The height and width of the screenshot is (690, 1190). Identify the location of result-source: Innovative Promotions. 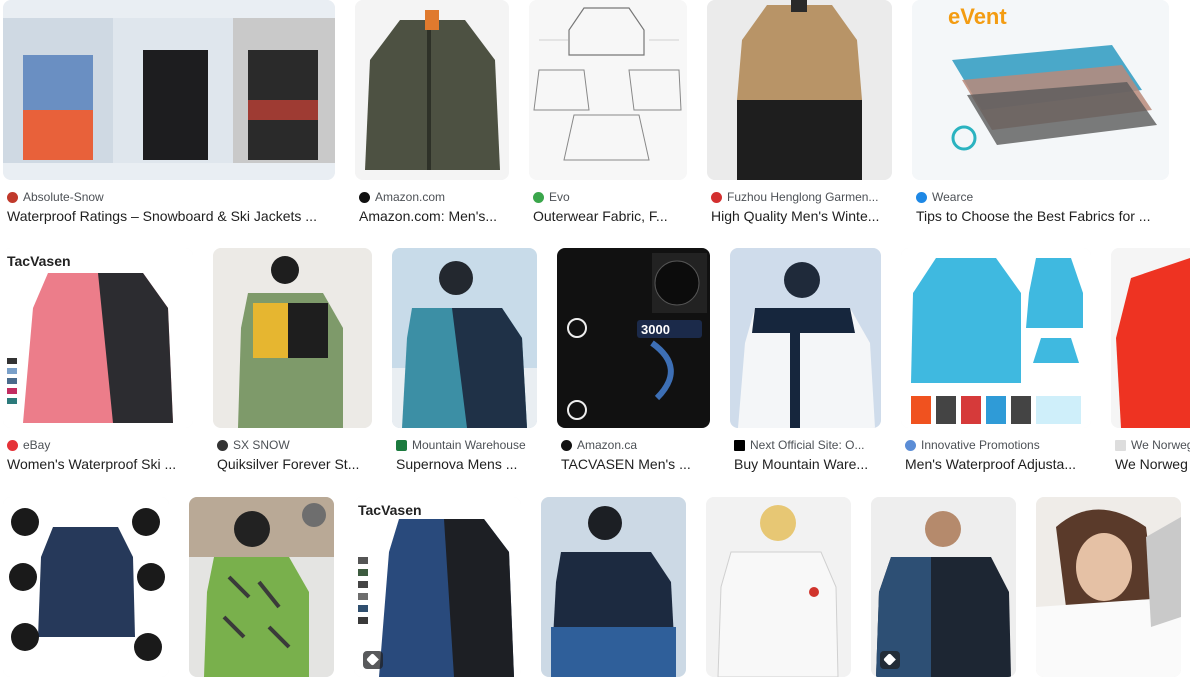
(998, 445).